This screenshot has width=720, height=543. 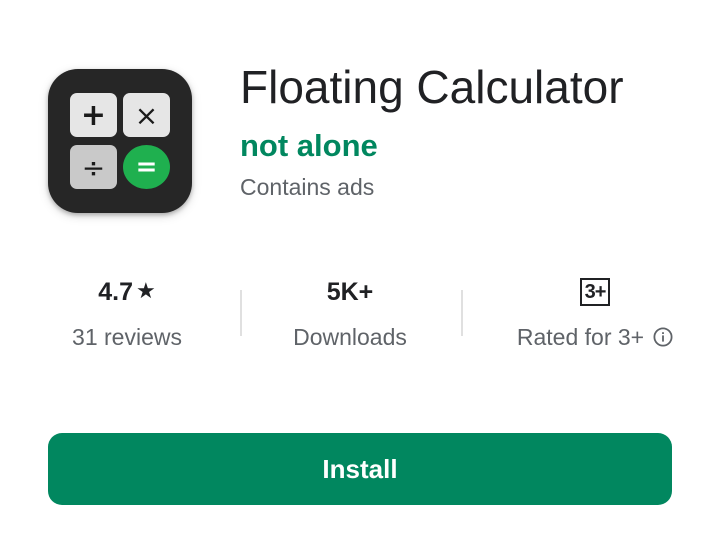 I want to click on star-icon: ★, so click(x=146, y=291).